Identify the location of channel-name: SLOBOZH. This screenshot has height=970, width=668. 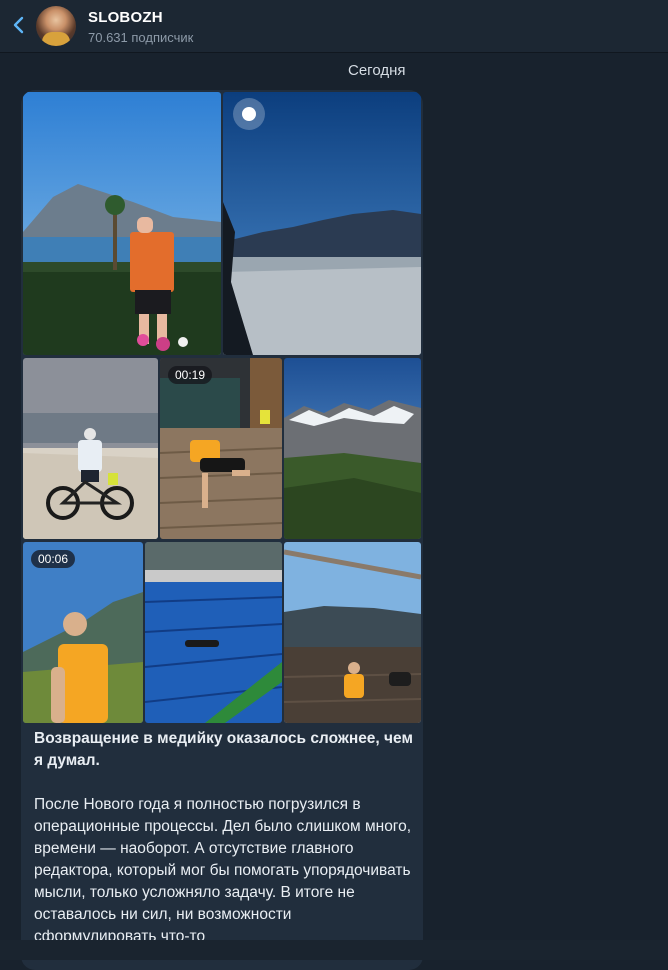
(125, 17).